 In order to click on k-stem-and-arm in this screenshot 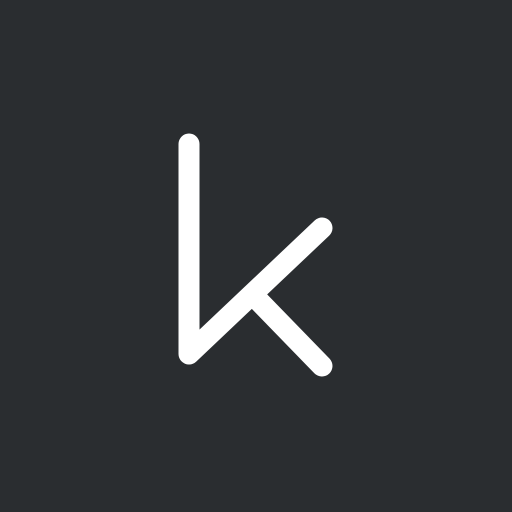, I will do `click(255, 249)`.